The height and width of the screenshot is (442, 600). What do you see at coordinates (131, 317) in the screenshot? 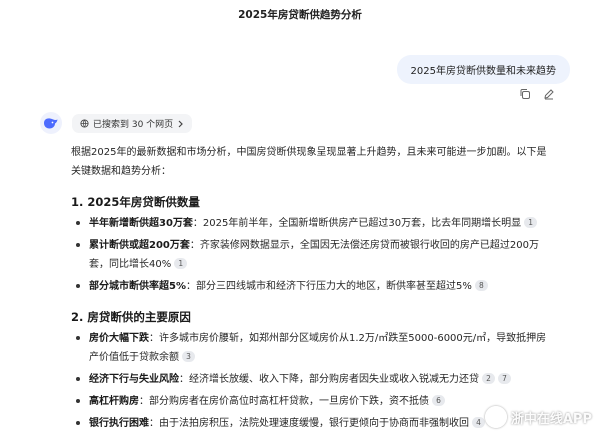
I see `section-heading: 2. 房贷断供的主要原因` at bounding box center [131, 317].